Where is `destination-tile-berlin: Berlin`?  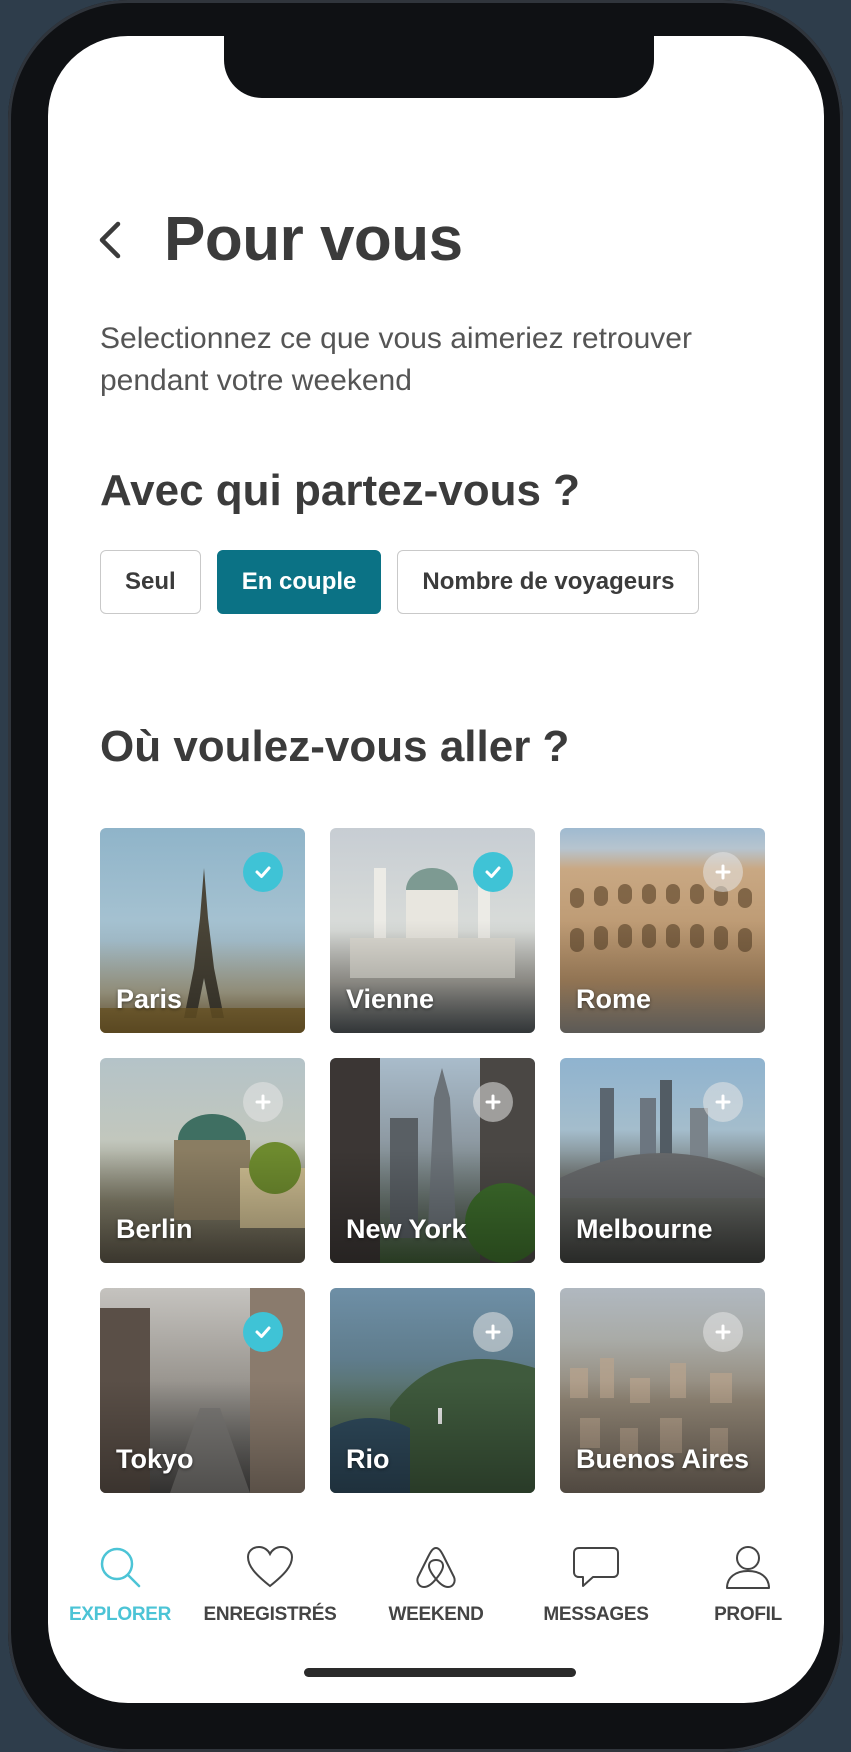 destination-tile-berlin: Berlin is located at coordinates (202, 1160).